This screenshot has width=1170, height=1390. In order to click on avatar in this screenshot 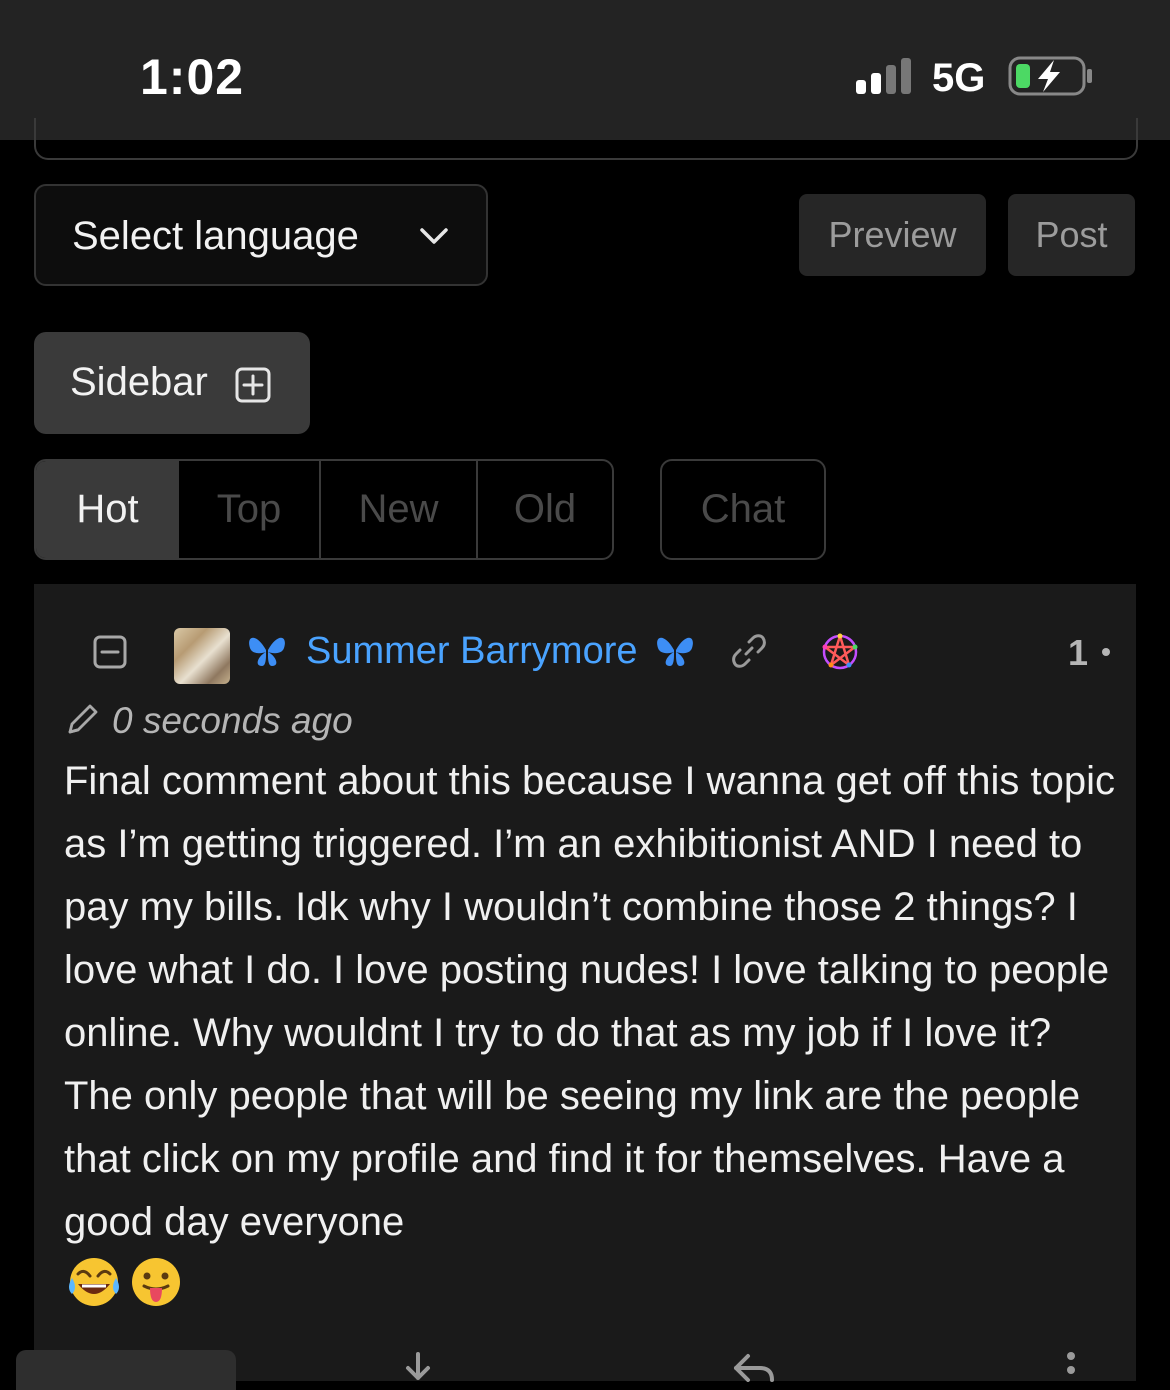, I will do `click(202, 656)`.